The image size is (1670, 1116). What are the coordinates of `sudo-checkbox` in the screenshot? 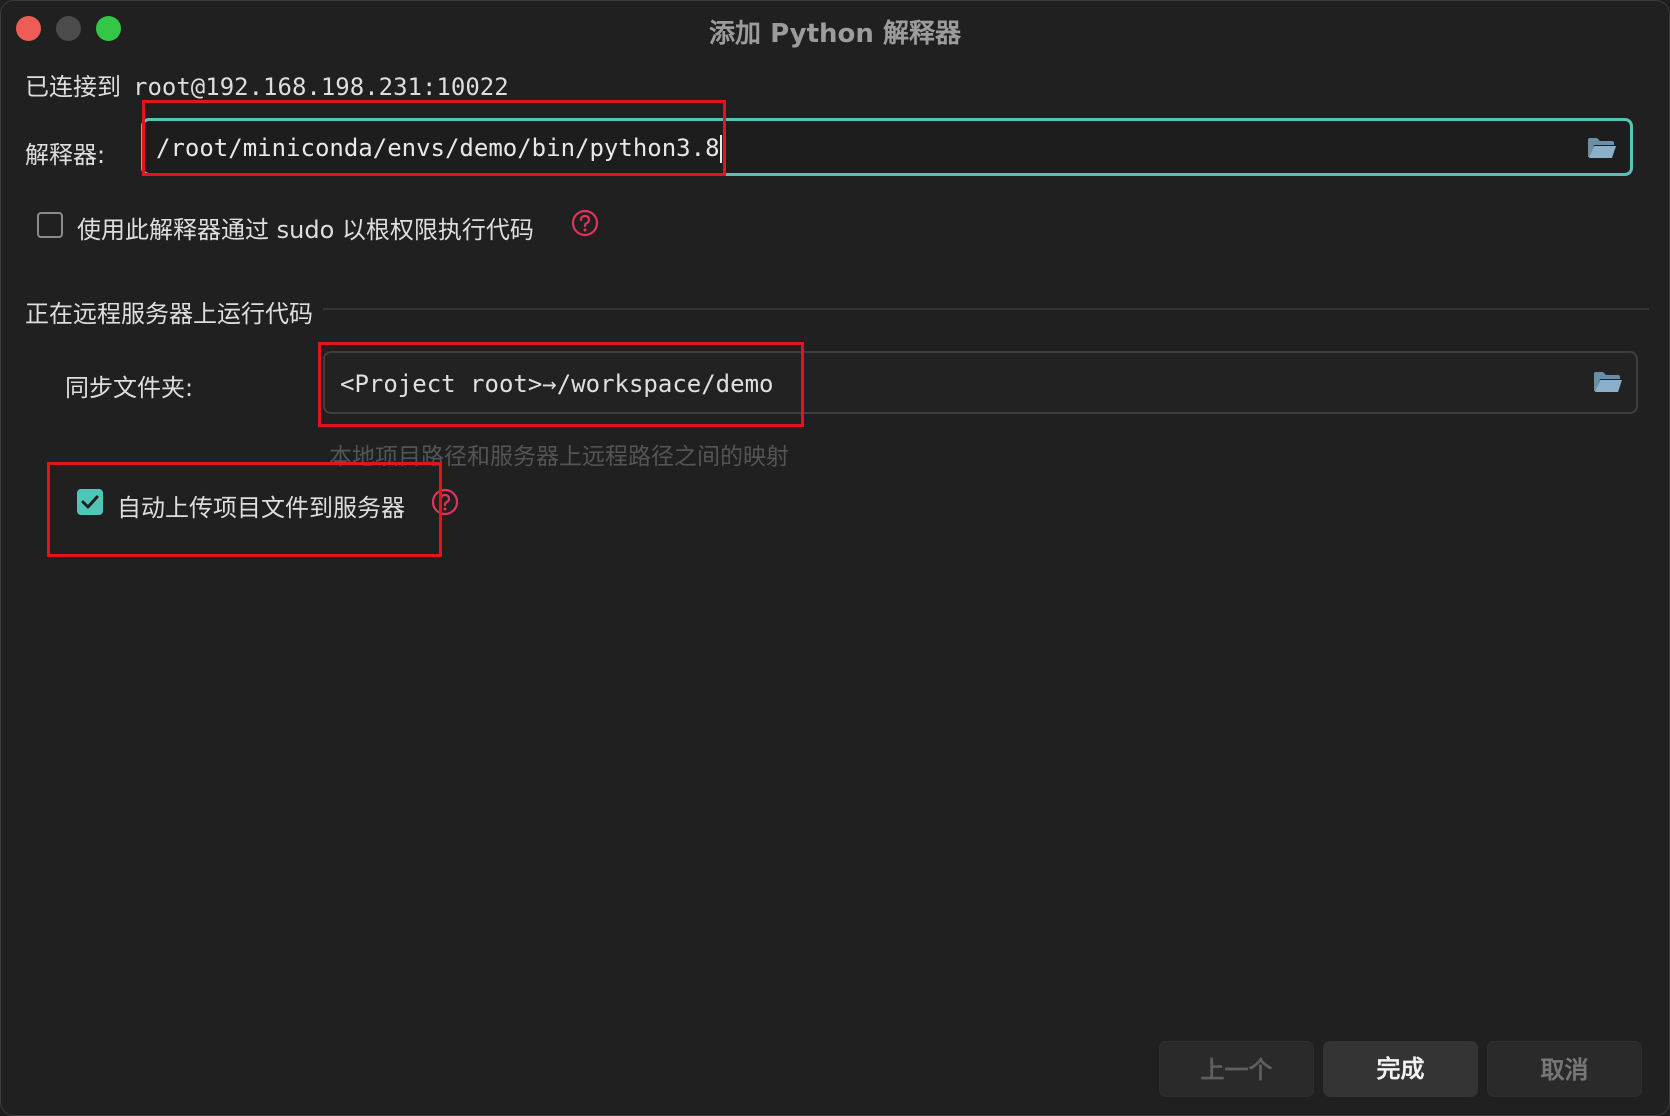 It's located at (50, 225).